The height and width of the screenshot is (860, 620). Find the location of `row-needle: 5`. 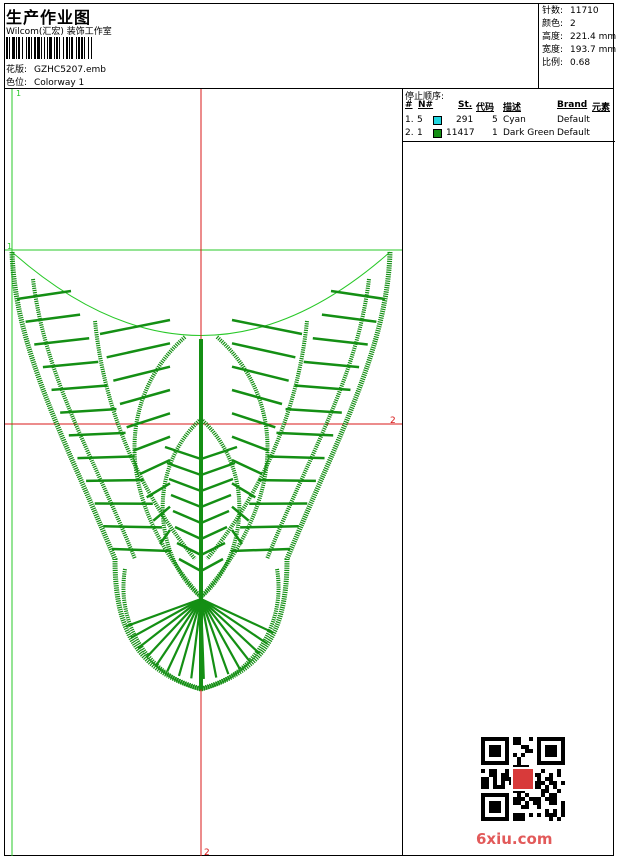

row-needle: 5 is located at coordinates (420, 120).